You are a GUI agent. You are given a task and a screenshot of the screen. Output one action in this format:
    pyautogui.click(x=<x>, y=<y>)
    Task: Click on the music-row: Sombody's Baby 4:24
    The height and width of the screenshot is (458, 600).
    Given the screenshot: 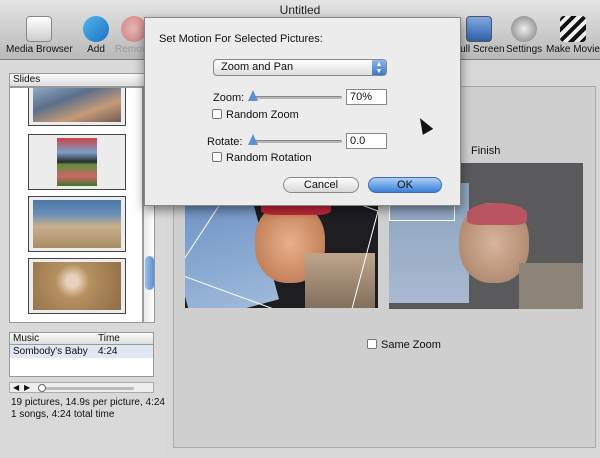 What is the action you would take?
    pyautogui.click(x=81, y=351)
    